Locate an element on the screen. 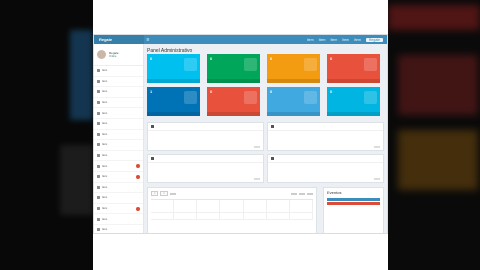 Image resolution: width=480 pixels, height=270 pixels. warning-icon is located at coordinates (272, 158).